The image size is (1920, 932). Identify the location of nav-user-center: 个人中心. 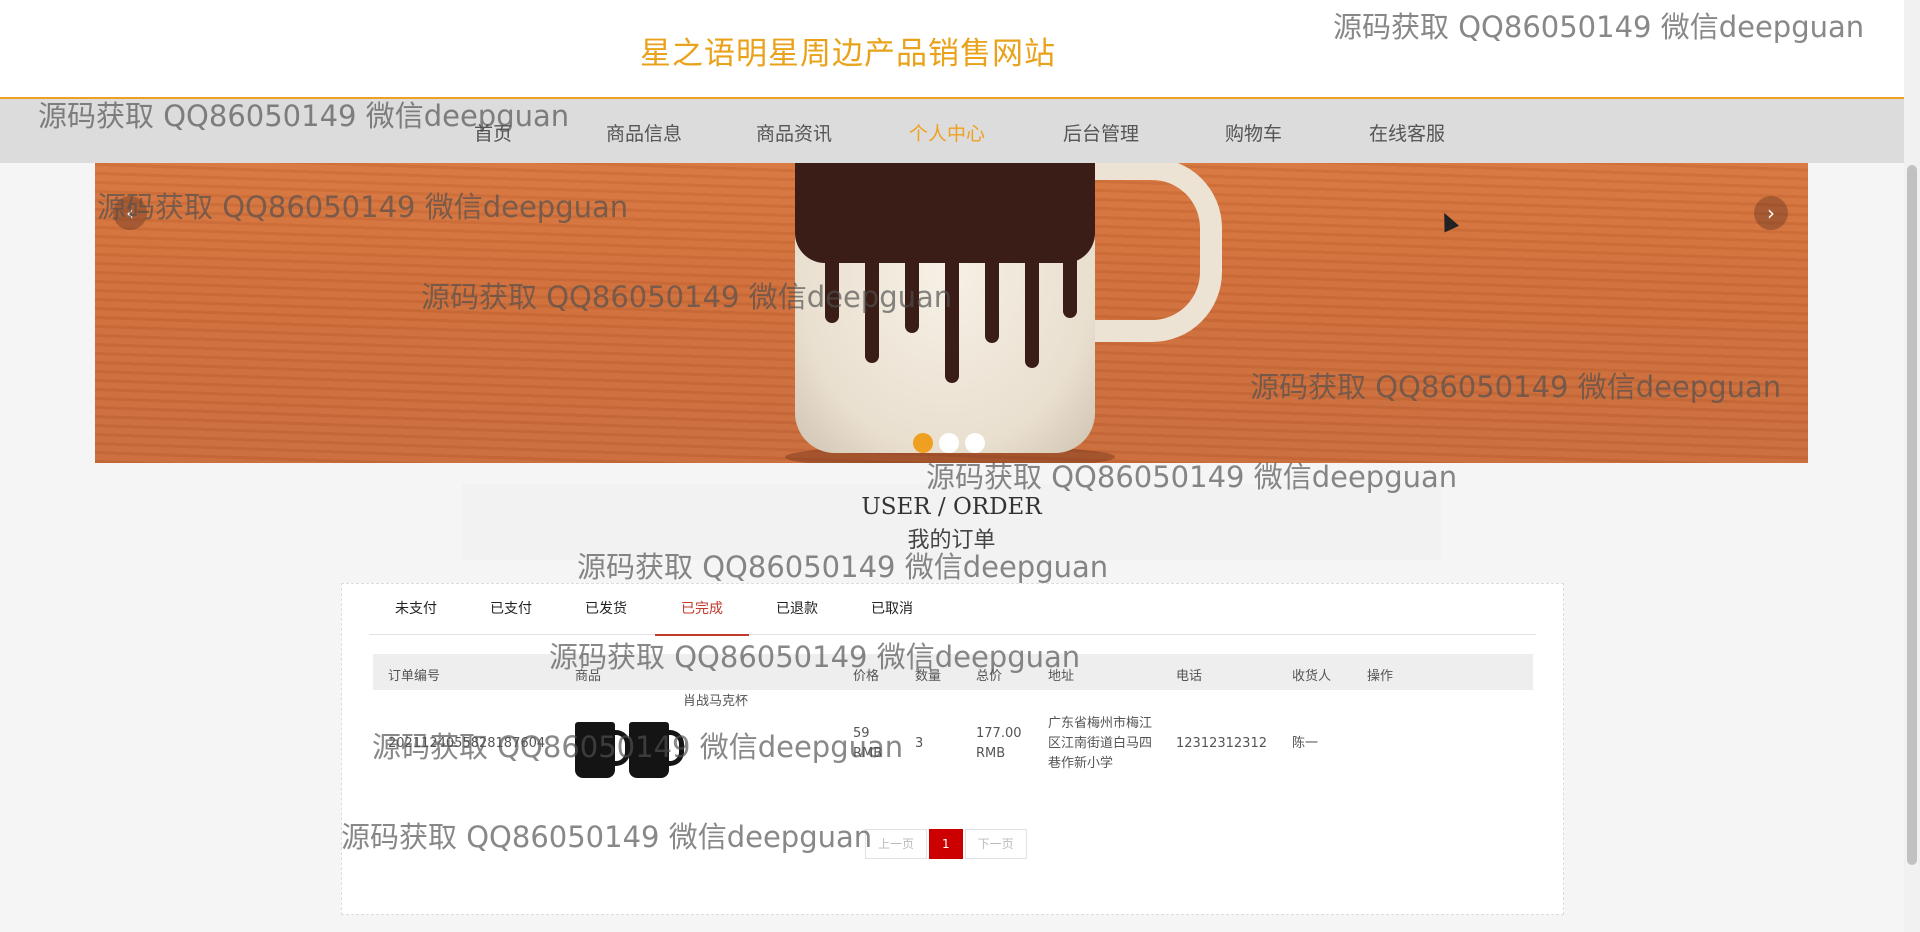
(947, 132).